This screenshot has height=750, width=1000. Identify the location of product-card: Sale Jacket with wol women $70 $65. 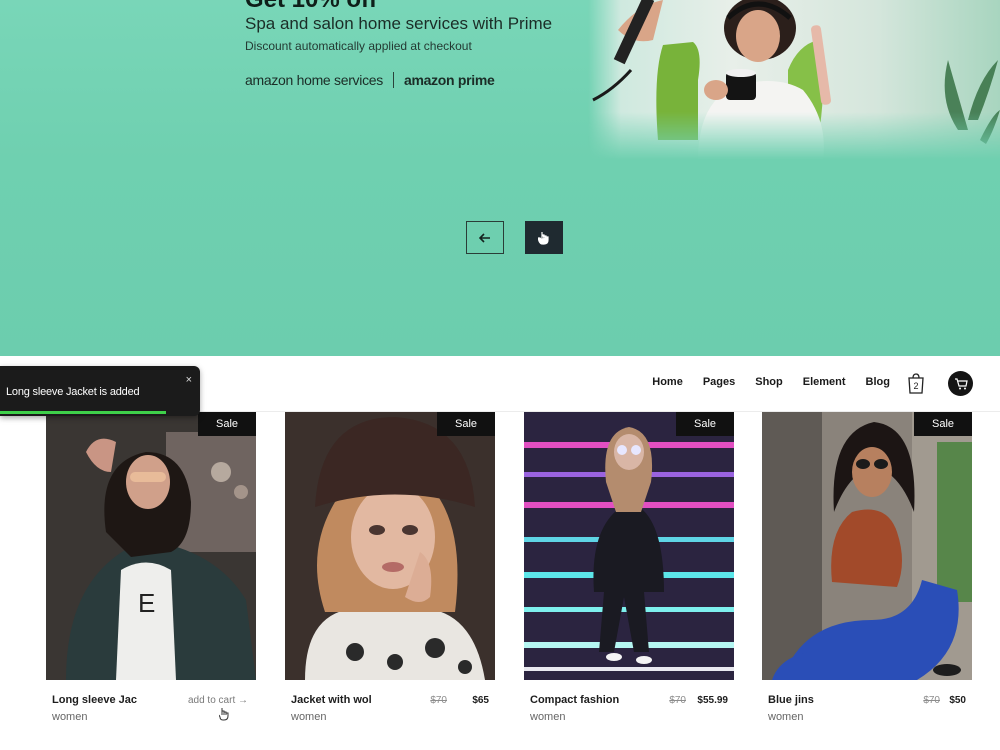
(390, 577).